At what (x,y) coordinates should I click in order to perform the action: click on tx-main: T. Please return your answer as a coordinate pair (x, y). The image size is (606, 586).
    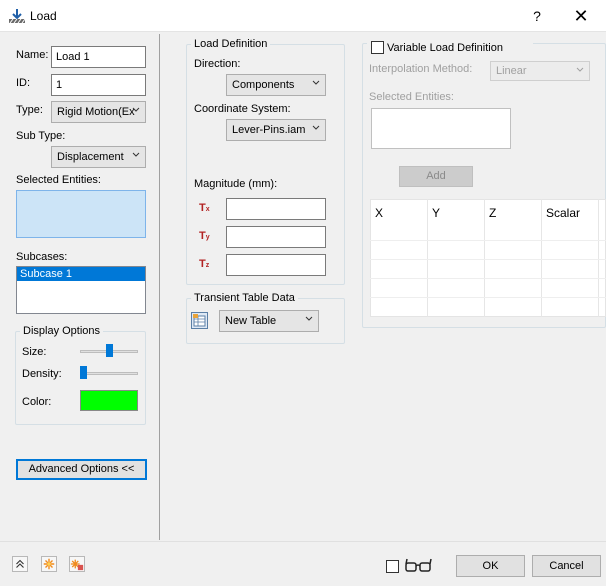
    Looking at the image, I should click on (202, 208).